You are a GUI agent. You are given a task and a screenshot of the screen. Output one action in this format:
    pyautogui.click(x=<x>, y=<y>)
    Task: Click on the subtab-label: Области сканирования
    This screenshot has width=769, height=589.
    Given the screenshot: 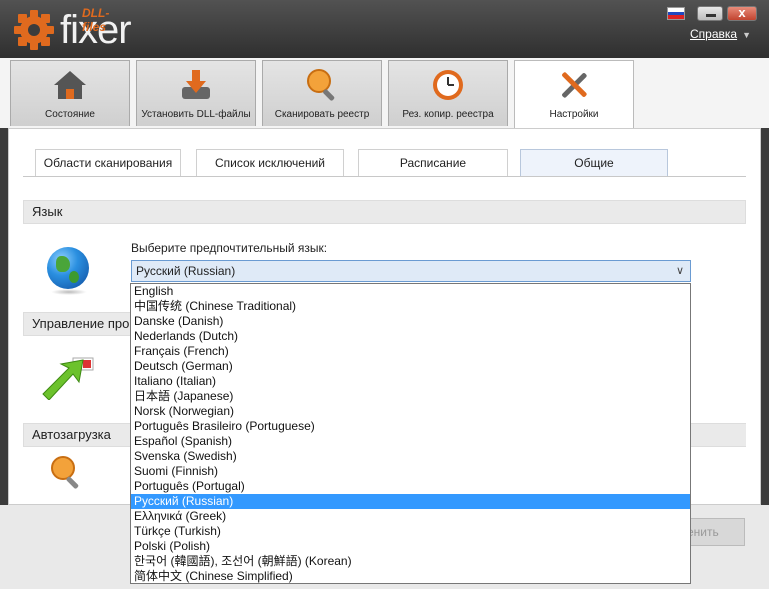 What is the action you would take?
    pyautogui.click(x=108, y=163)
    